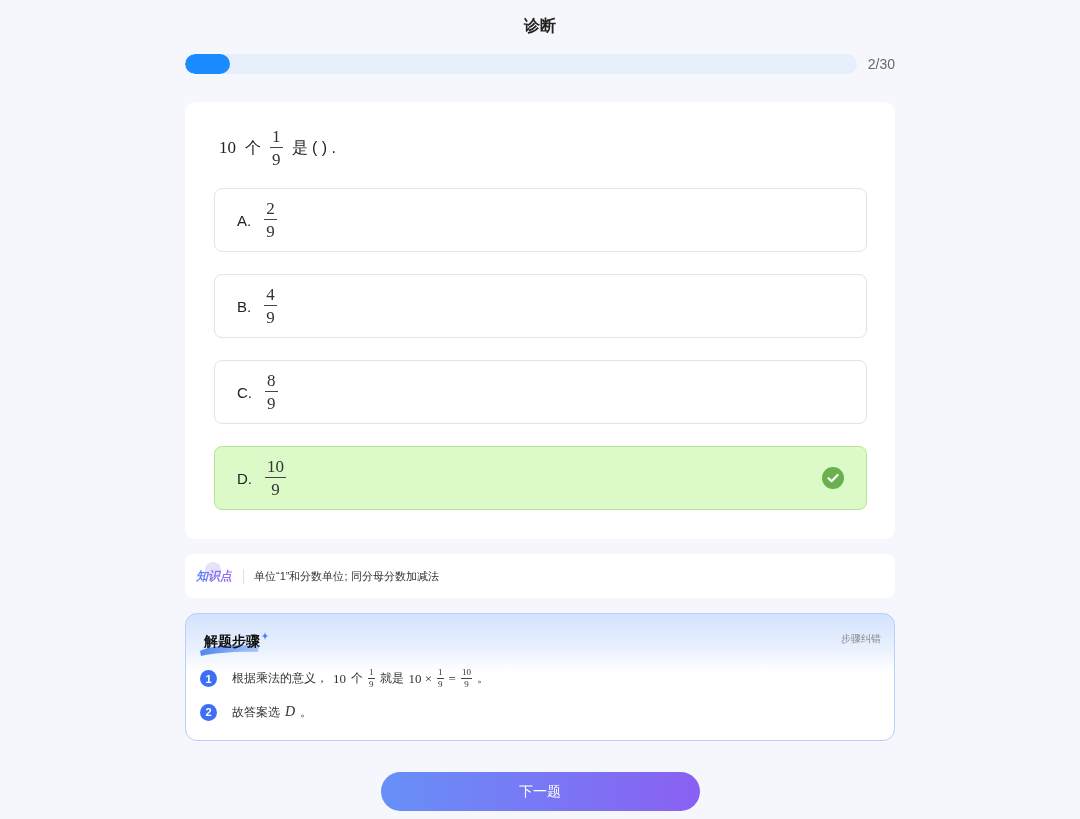  I want to click on question-text: 个, so click(253, 147).